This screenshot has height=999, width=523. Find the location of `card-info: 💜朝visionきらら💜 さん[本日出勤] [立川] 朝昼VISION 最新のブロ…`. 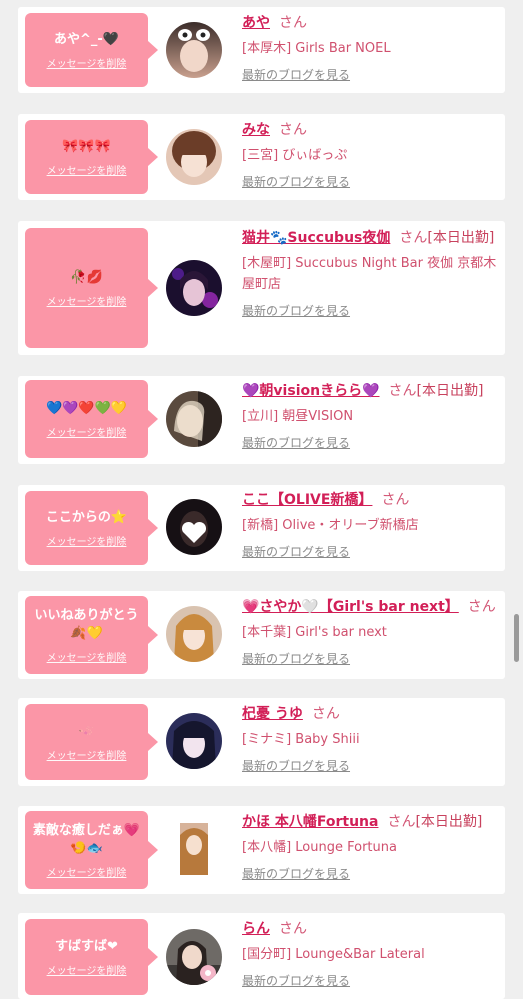

card-info: 💜朝visionきらら💜 さん[本日出勤] [立川] 朝昼VISION 最新のブロ… is located at coordinates (372, 416).